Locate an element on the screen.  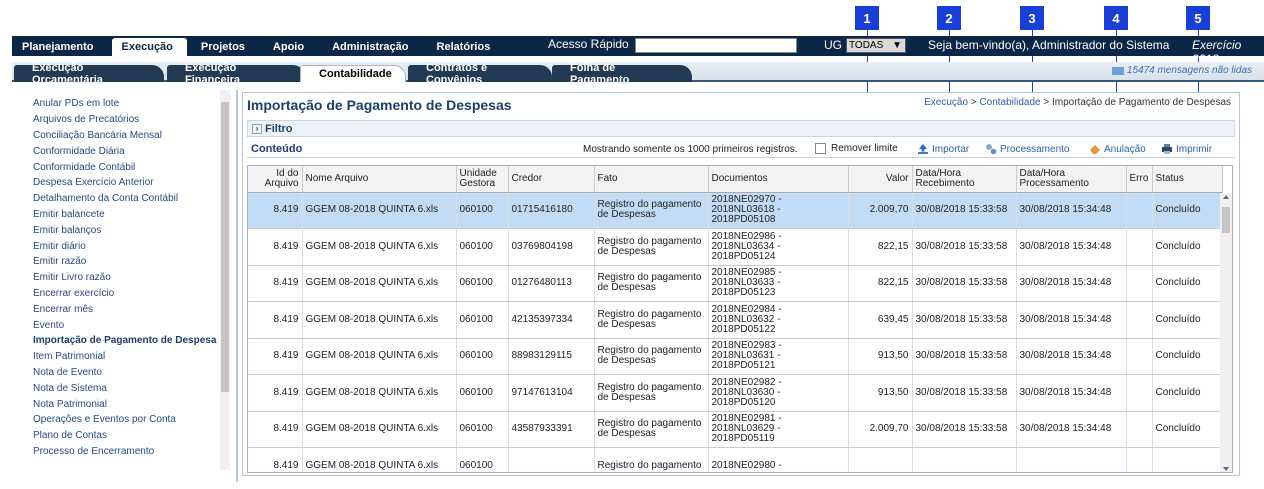
tab-execucao-orcamentaria: Execução Orçamentária is located at coordinates (89, 74).